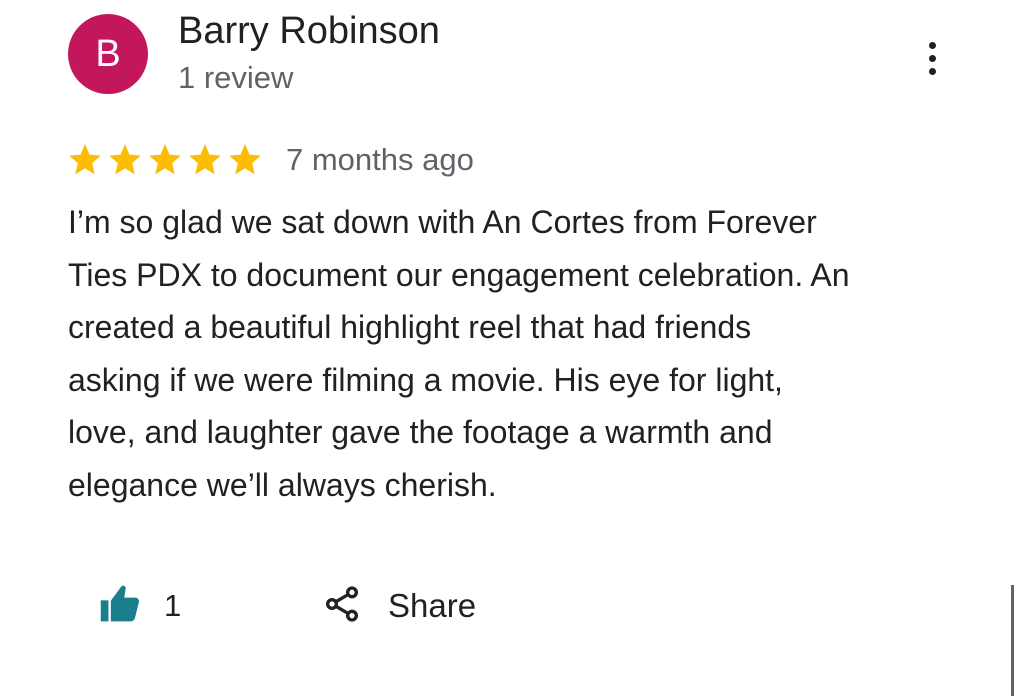 The height and width of the screenshot is (696, 1017). I want to click on share-icon, so click(342, 606).